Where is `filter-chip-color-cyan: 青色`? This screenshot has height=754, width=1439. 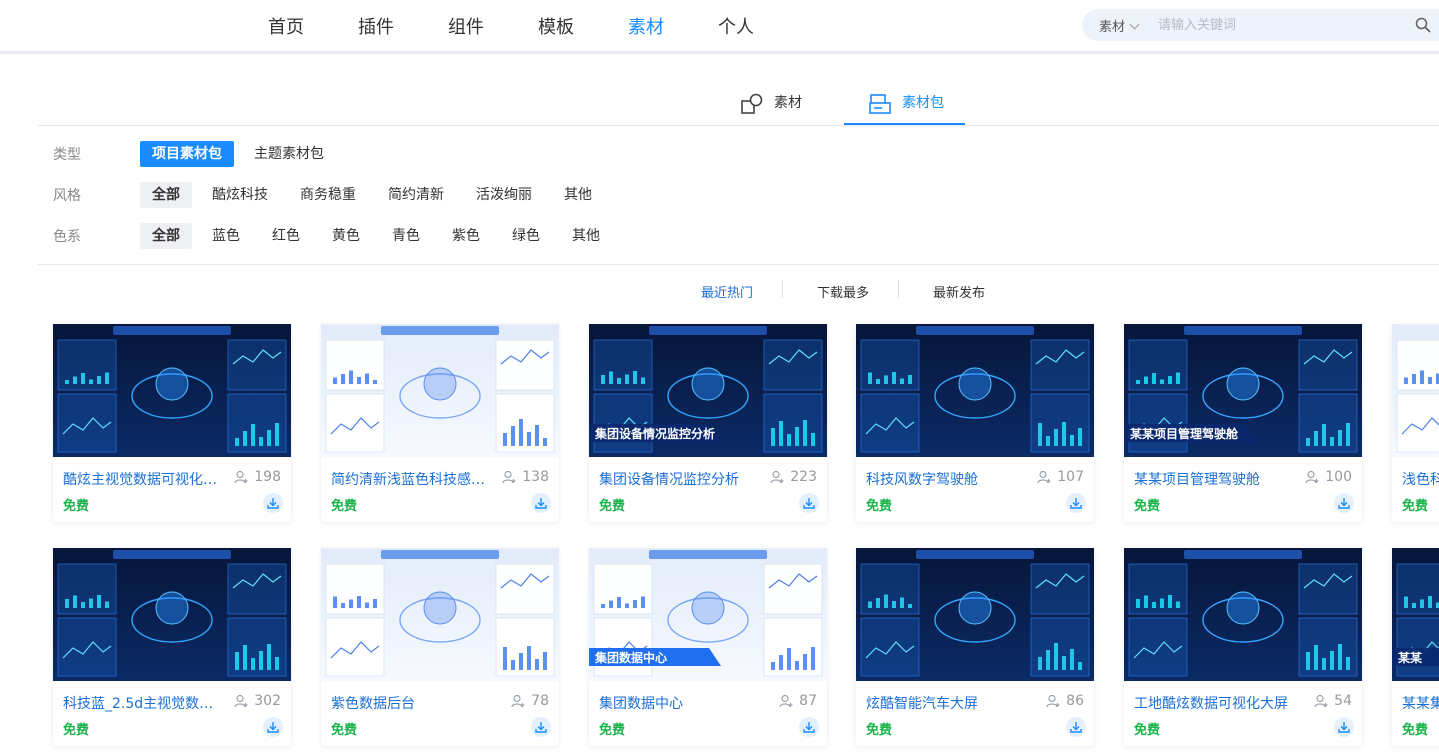
filter-chip-color-cyan: 青色 is located at coordinates (406, 236).